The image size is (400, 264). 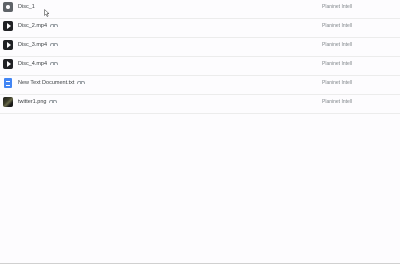 What do you see at coordinates (8, 102) in the screenshot?
I see `image-icon` at bounding box center [8, 102].